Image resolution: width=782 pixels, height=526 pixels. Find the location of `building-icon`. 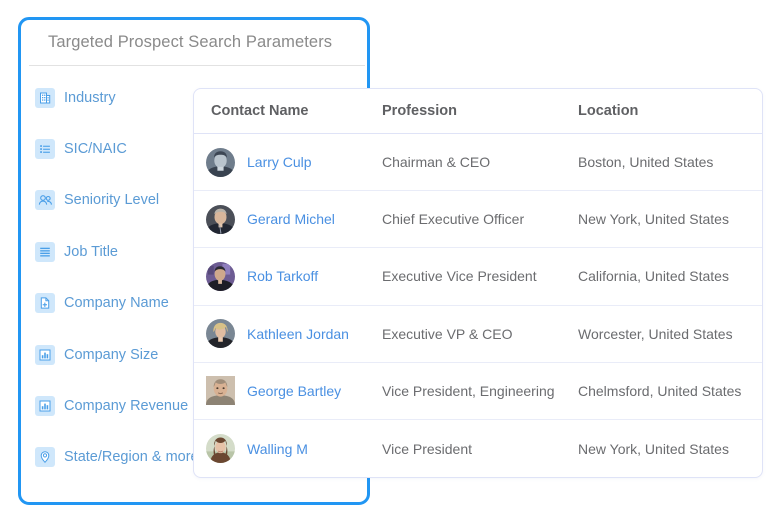

building-icon is located at coordinates (45, 97).